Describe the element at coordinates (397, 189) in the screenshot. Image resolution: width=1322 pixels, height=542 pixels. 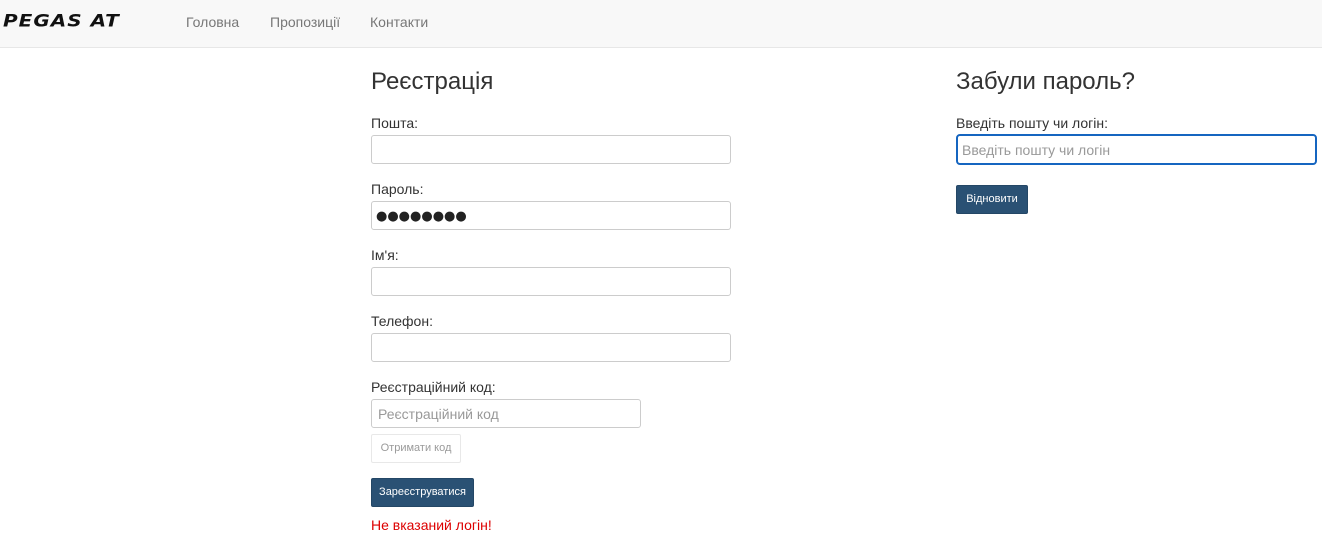
I see `password-label: Пароль:` at that location.